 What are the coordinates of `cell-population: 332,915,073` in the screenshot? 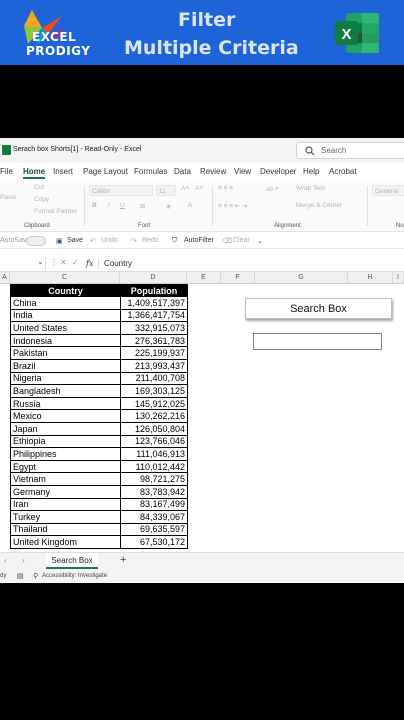 It's located at (154, 328).